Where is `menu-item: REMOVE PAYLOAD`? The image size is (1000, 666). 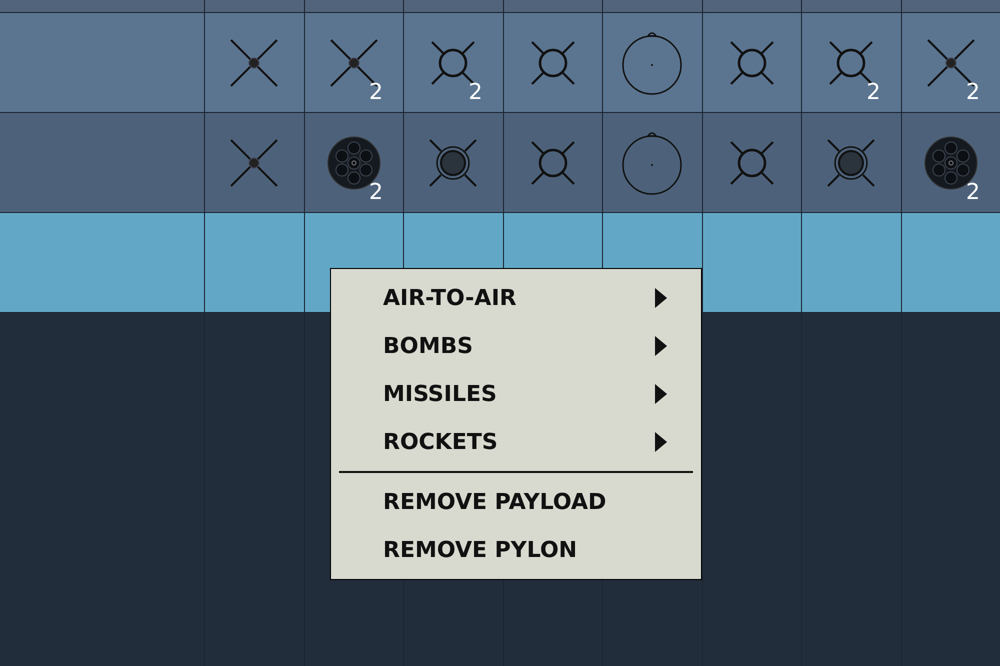 menu-item: REMOVE PAYLOAD is located at coordinates (516, 502).